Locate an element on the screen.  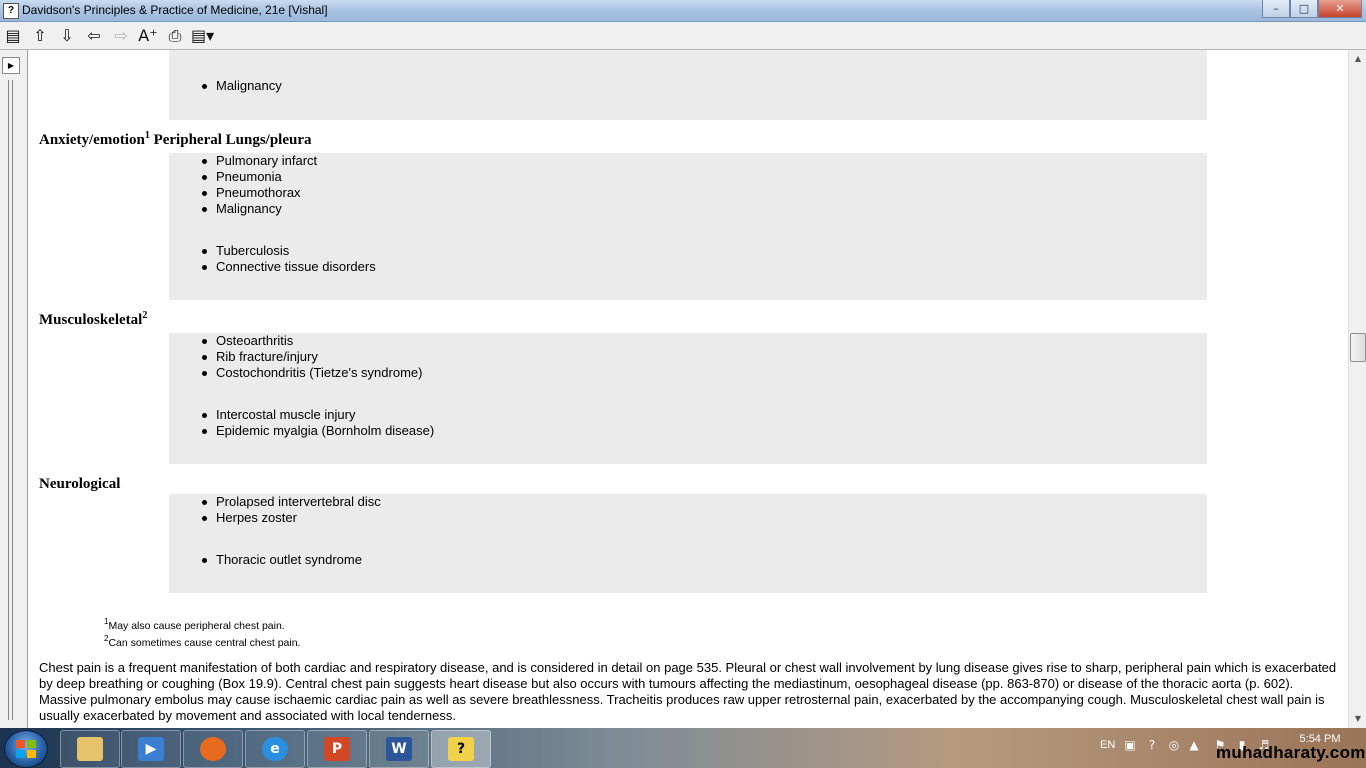
row-heading-musculoskeletal: Musculoskeletal2 is located at coordinates (93, 319).